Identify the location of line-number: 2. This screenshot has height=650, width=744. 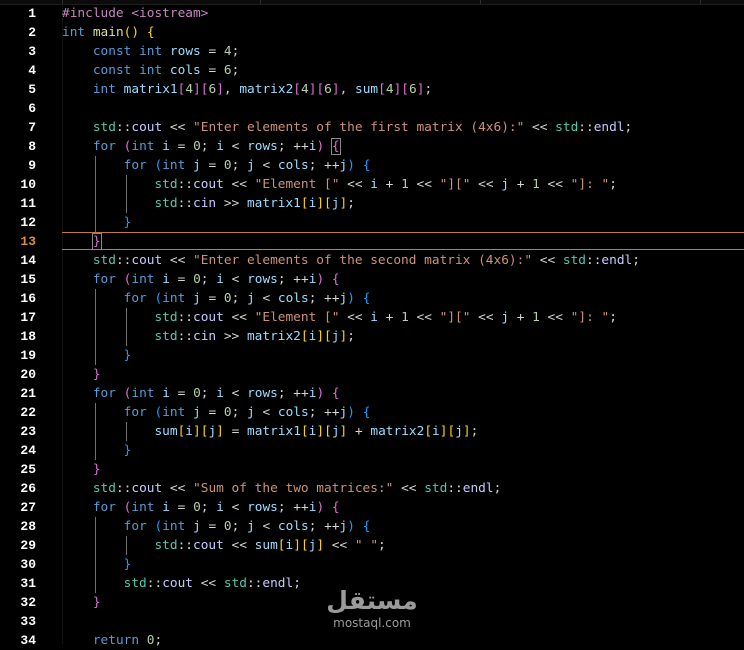
(32, 32).